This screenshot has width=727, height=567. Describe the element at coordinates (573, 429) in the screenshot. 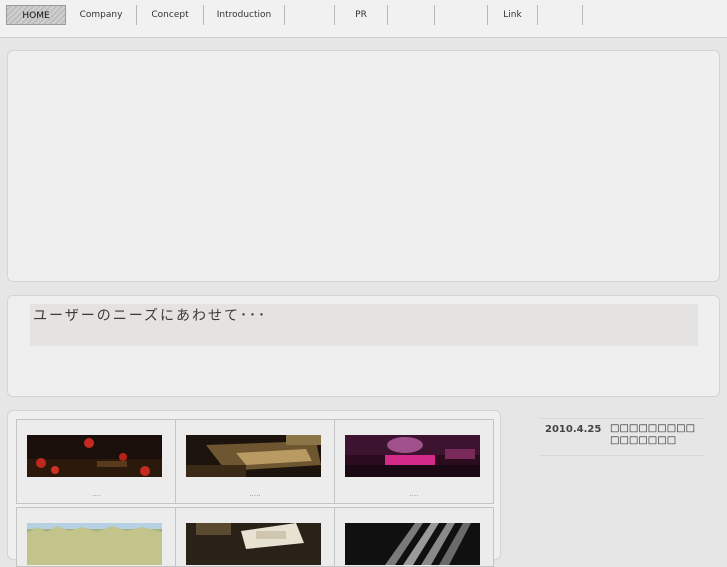

I see `news-date: 2010.4.25` at that location.